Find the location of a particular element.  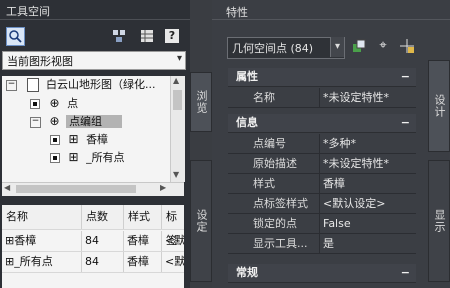

toggle-pickadd-icon is located at coordinates (359, 46).